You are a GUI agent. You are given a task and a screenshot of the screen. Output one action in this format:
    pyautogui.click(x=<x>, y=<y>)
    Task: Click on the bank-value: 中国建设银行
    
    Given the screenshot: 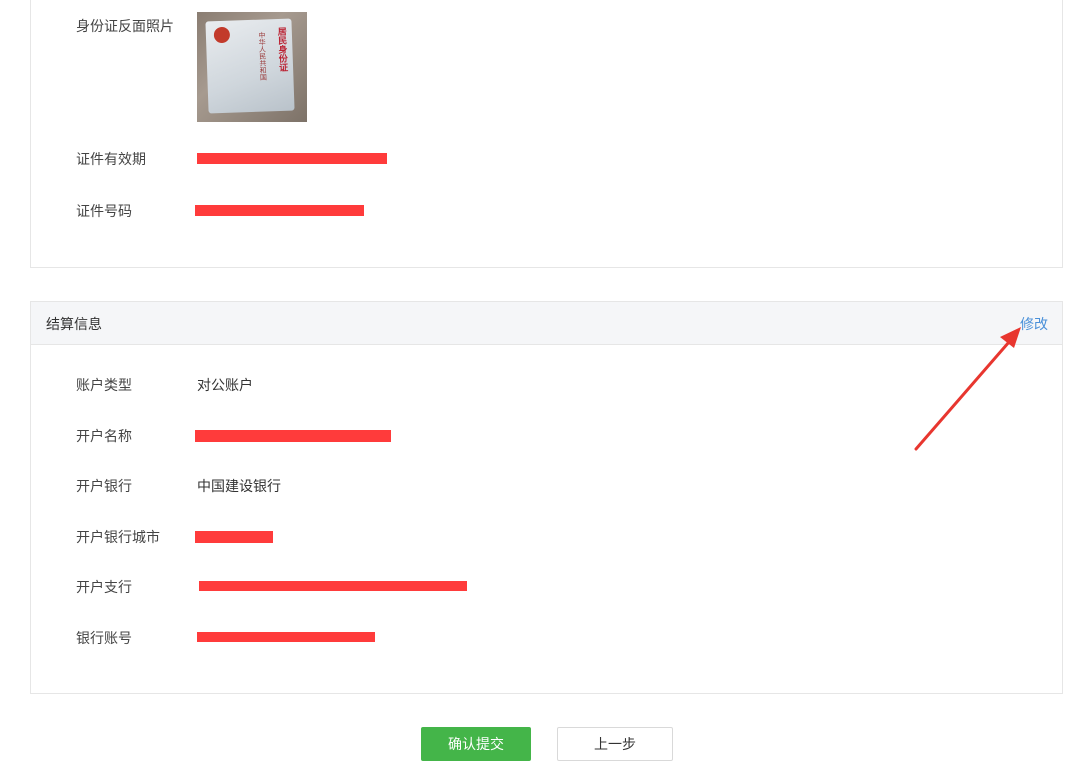 What is the action you would take?
    pyautogui.click(x=239, y=487)
    